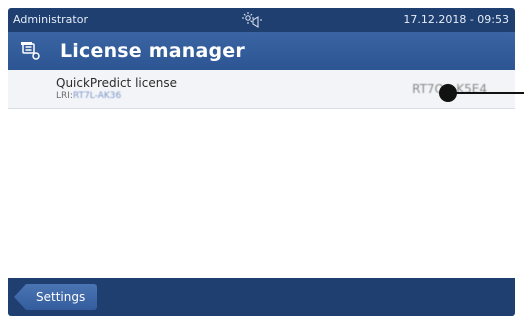  What do you see at coordinates (490, 93) in the screenshot?
I see `callout-line` at bounding box center [490, 93].